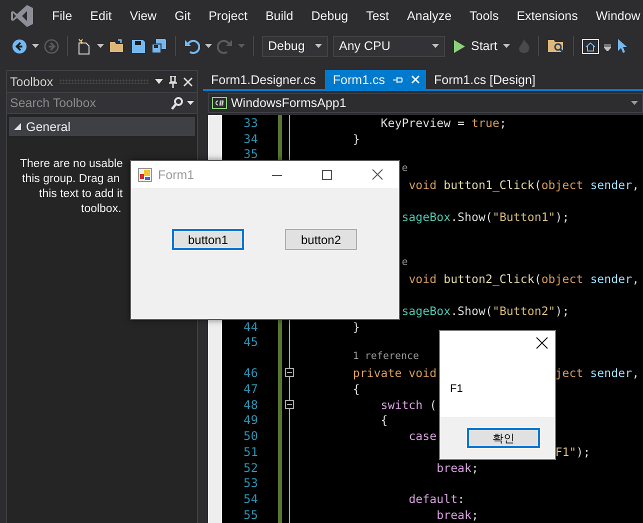  I want to click on line-number: 45, so click(251, 342).